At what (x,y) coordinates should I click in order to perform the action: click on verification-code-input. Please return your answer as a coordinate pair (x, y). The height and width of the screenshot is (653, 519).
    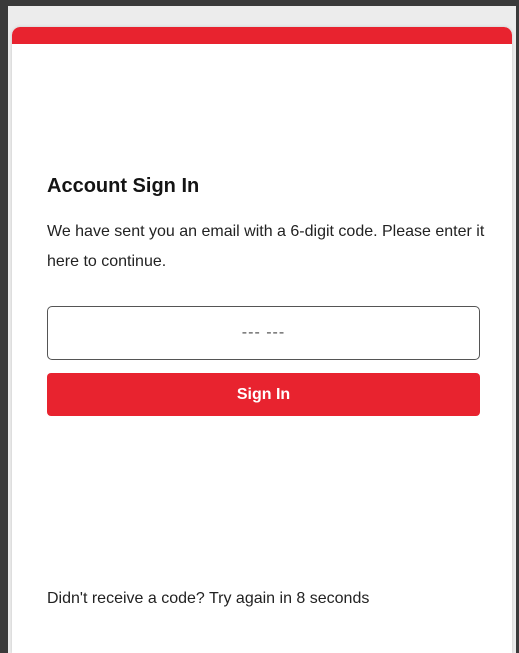
    Looking at the image, I should click on (263, 333).